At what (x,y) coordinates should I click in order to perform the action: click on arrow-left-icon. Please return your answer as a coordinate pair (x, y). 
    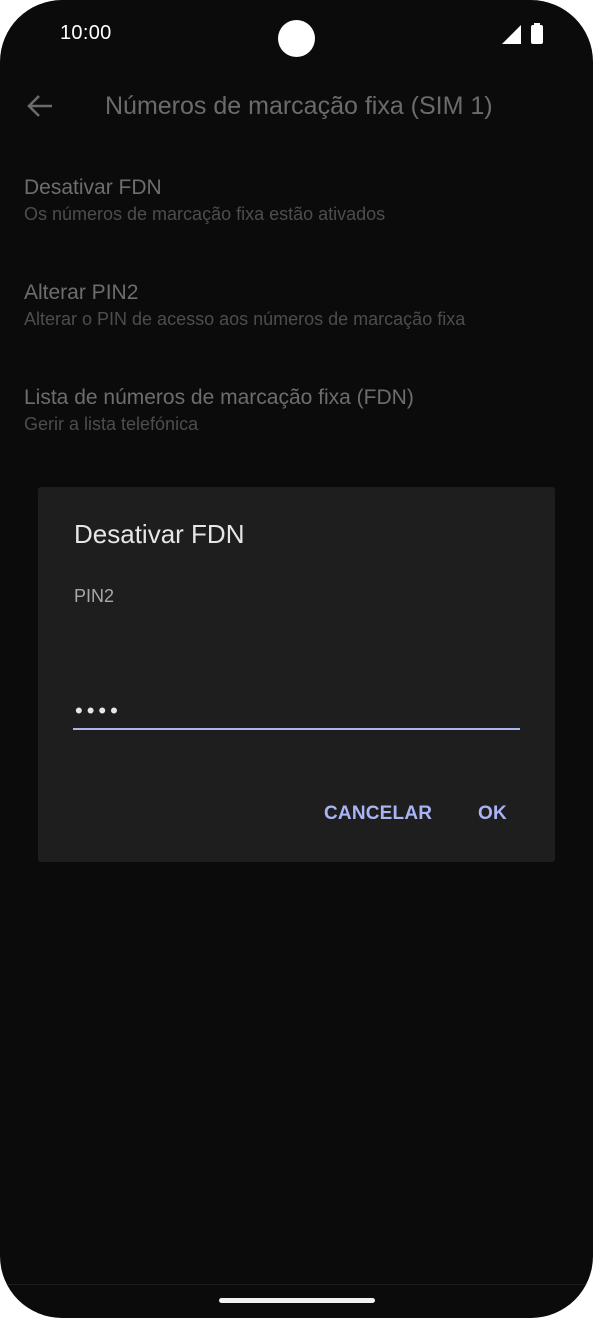
    Looking at the image, I should click on (40, 106).